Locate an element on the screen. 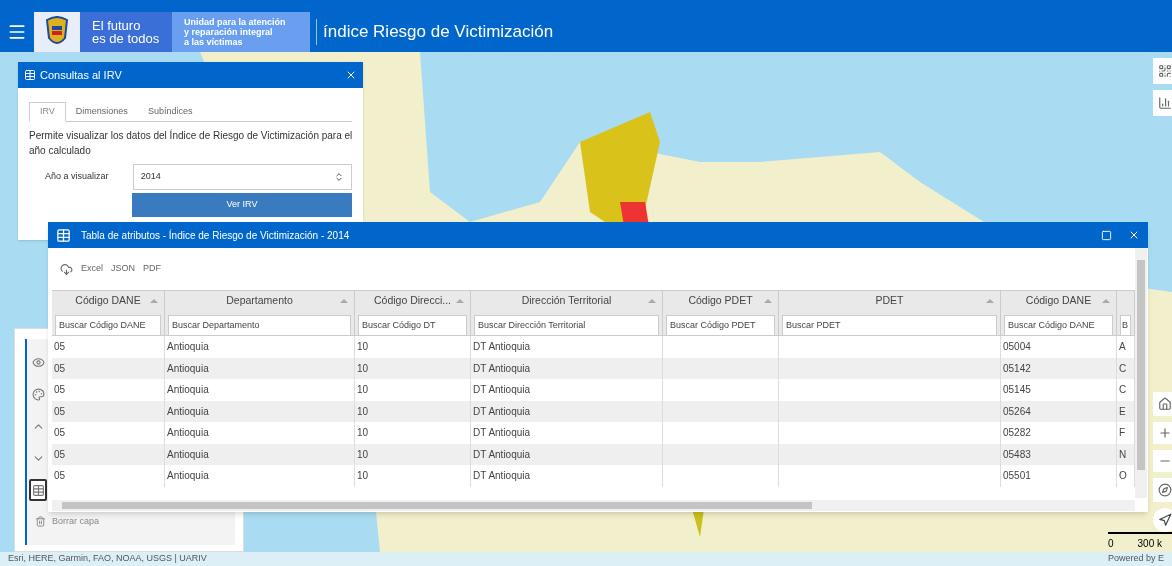  table-cell-text: 05483 is located at coordinates (1017, 454).